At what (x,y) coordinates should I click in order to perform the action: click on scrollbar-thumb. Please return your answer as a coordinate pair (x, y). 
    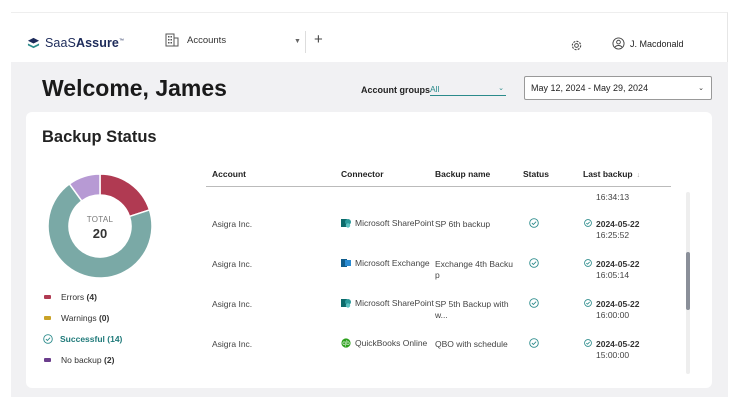
    Looking at the image, I should click on (688, 281).